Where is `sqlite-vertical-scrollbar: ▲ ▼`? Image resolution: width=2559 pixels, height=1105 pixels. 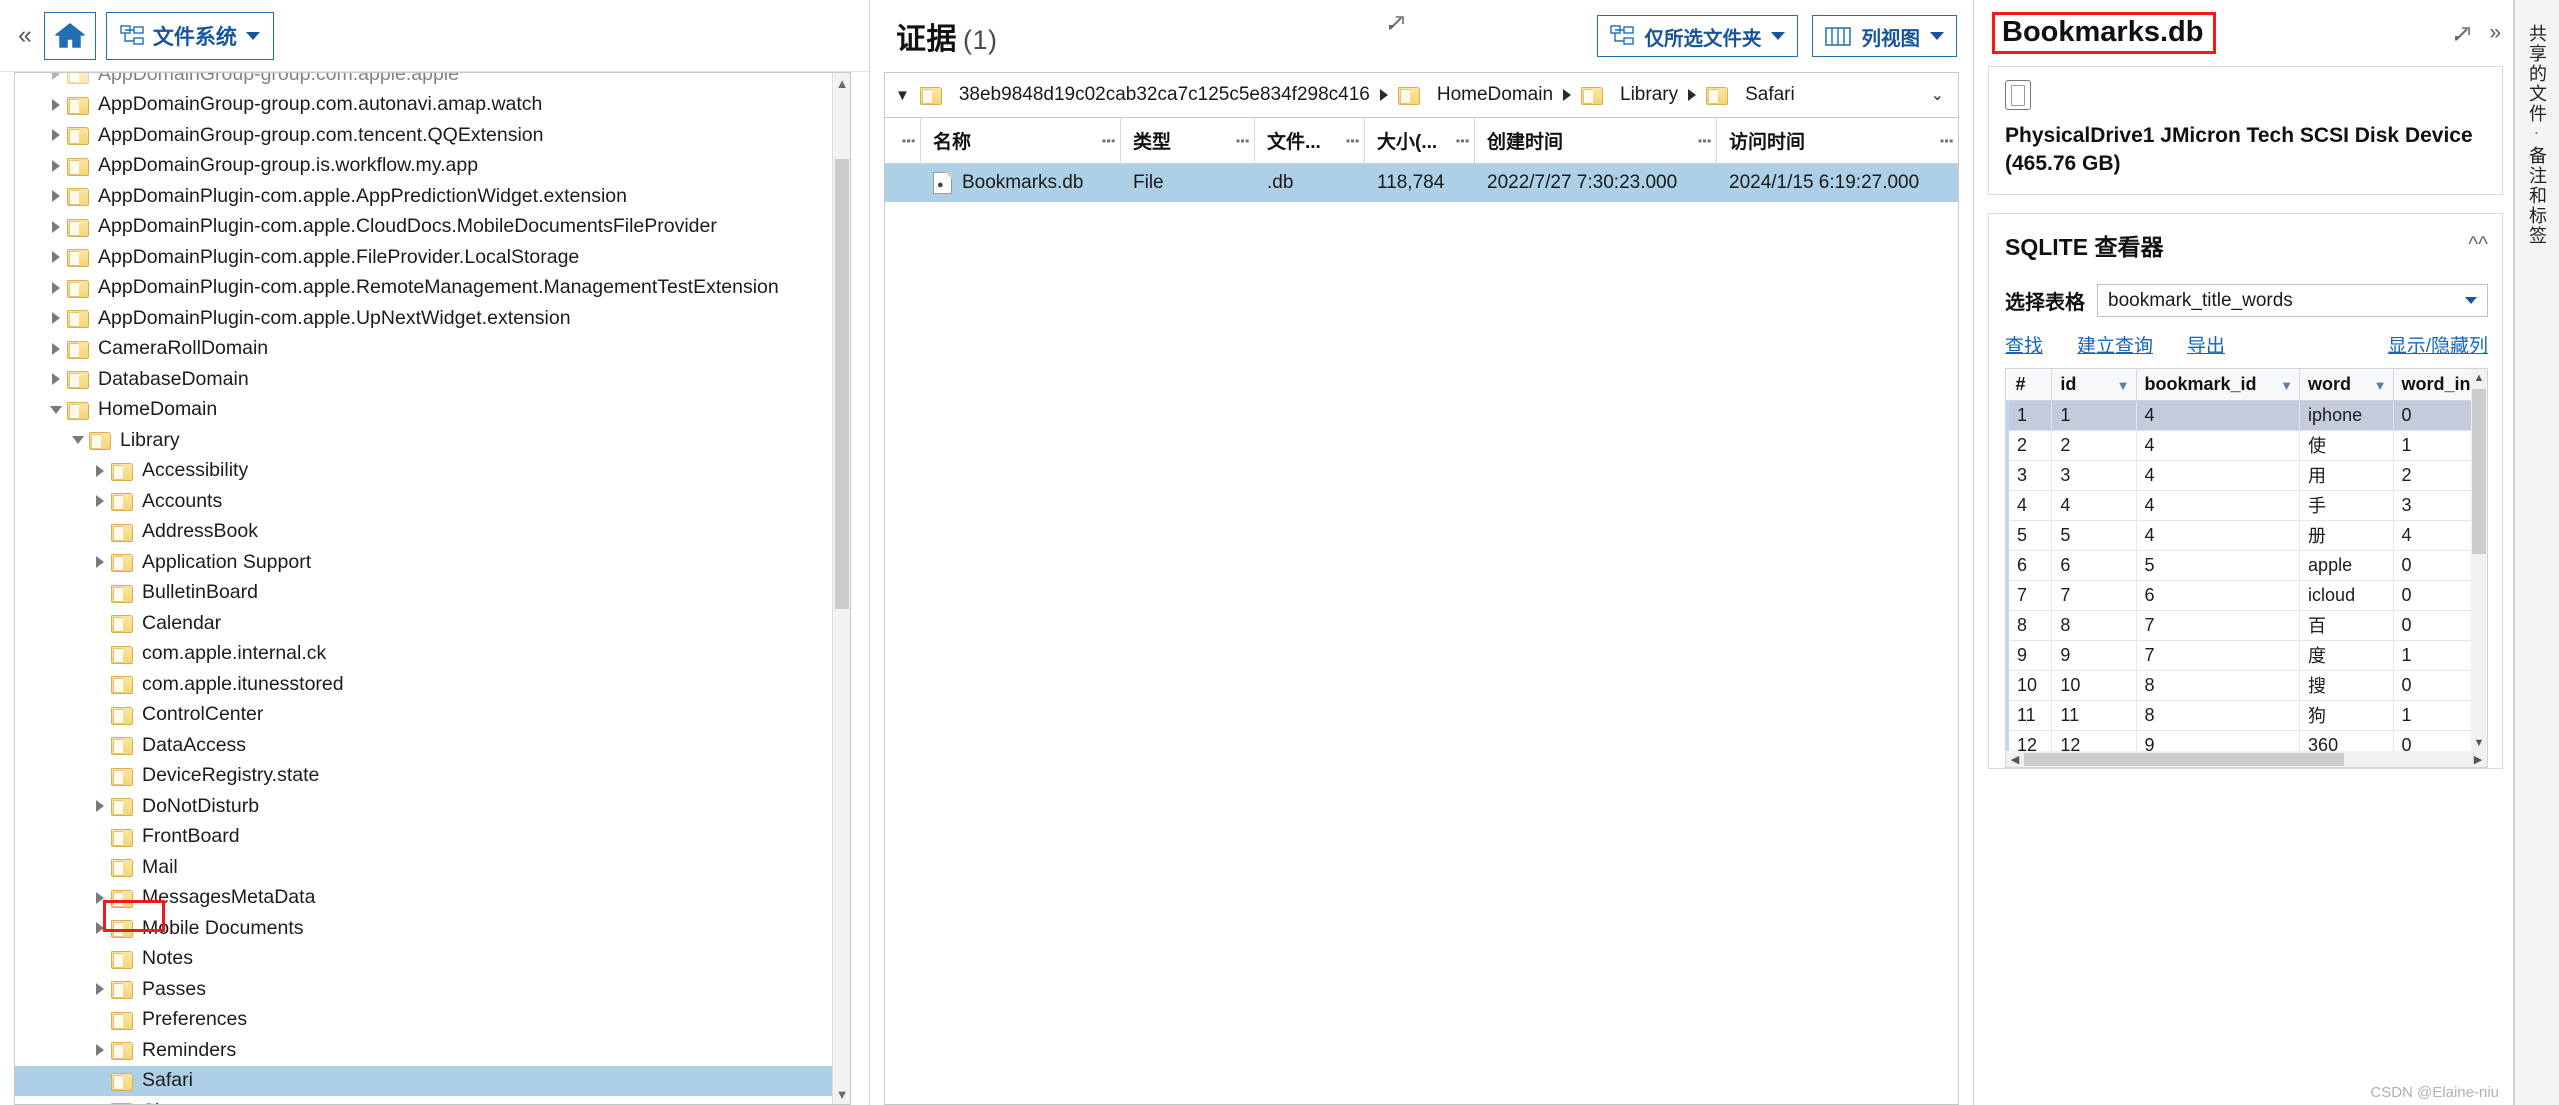
sqlite-vertical-scrollbar: ▲ ▼ is located at coordinates (2479, 560).